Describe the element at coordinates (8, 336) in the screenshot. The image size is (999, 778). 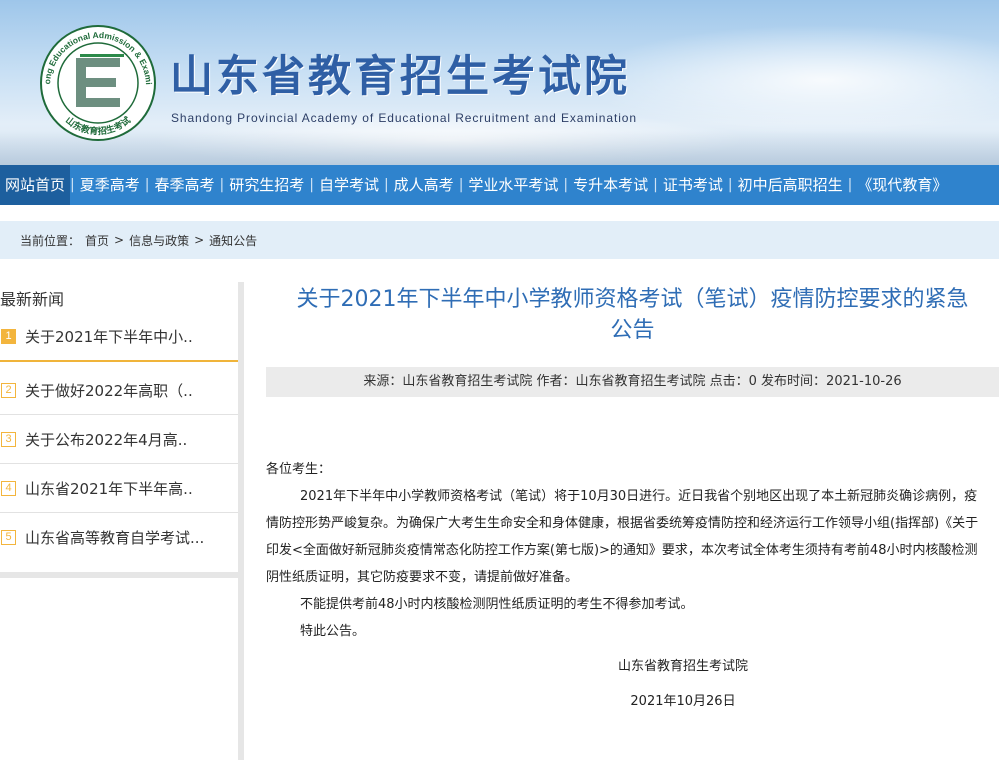
I see `news-number-badge: 1` at that location.